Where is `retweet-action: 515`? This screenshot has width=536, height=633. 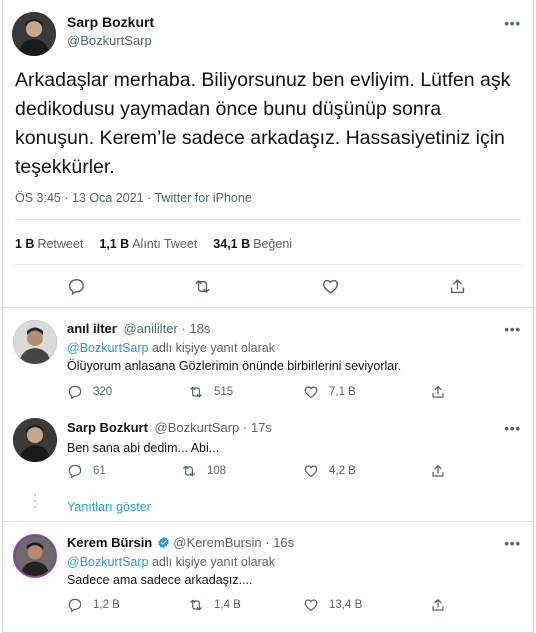
retweet-action: 515 is located at coordinates (210, 392).